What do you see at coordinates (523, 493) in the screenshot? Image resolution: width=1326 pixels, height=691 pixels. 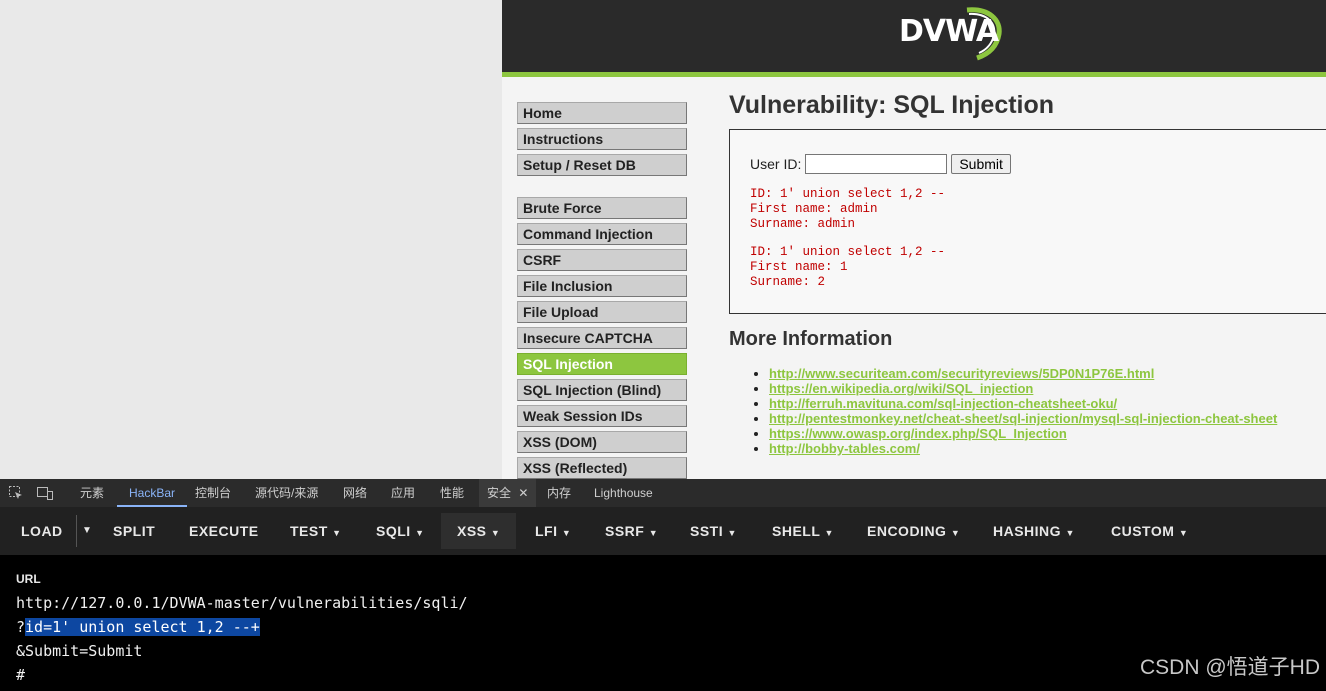 I see `close-icon: ✕` at bounding box center [523, 493].